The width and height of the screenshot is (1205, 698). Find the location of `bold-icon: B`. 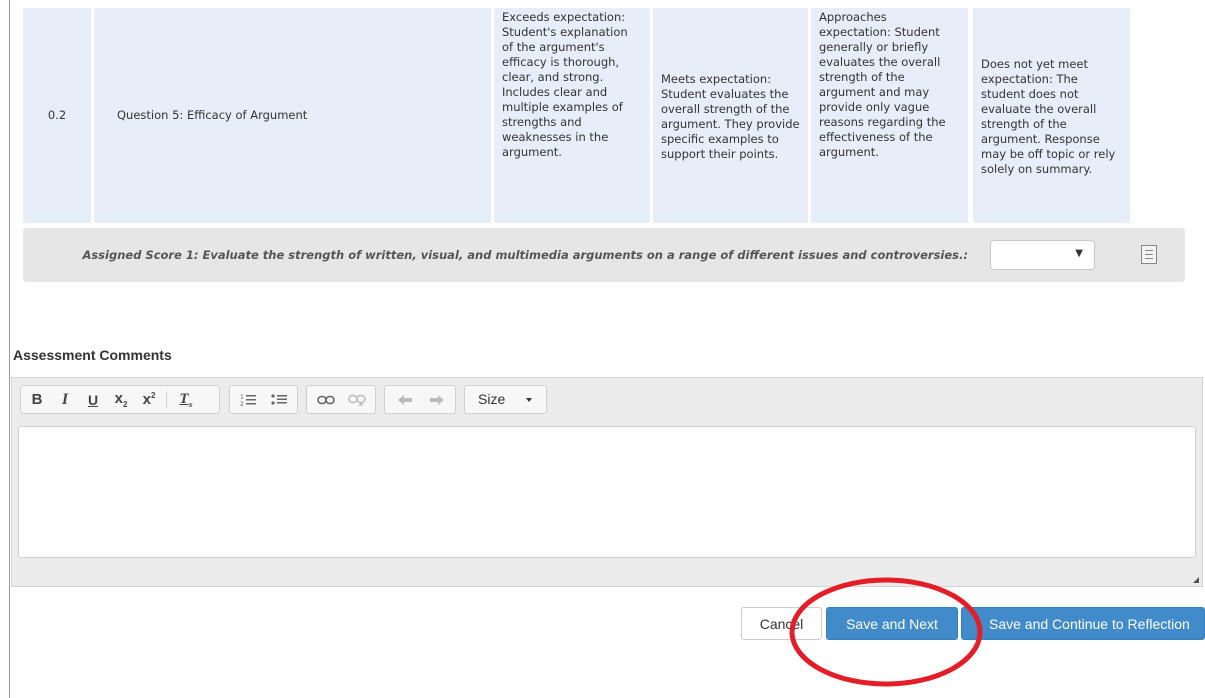

bold-icon: B is located at coordinates (37, 399).